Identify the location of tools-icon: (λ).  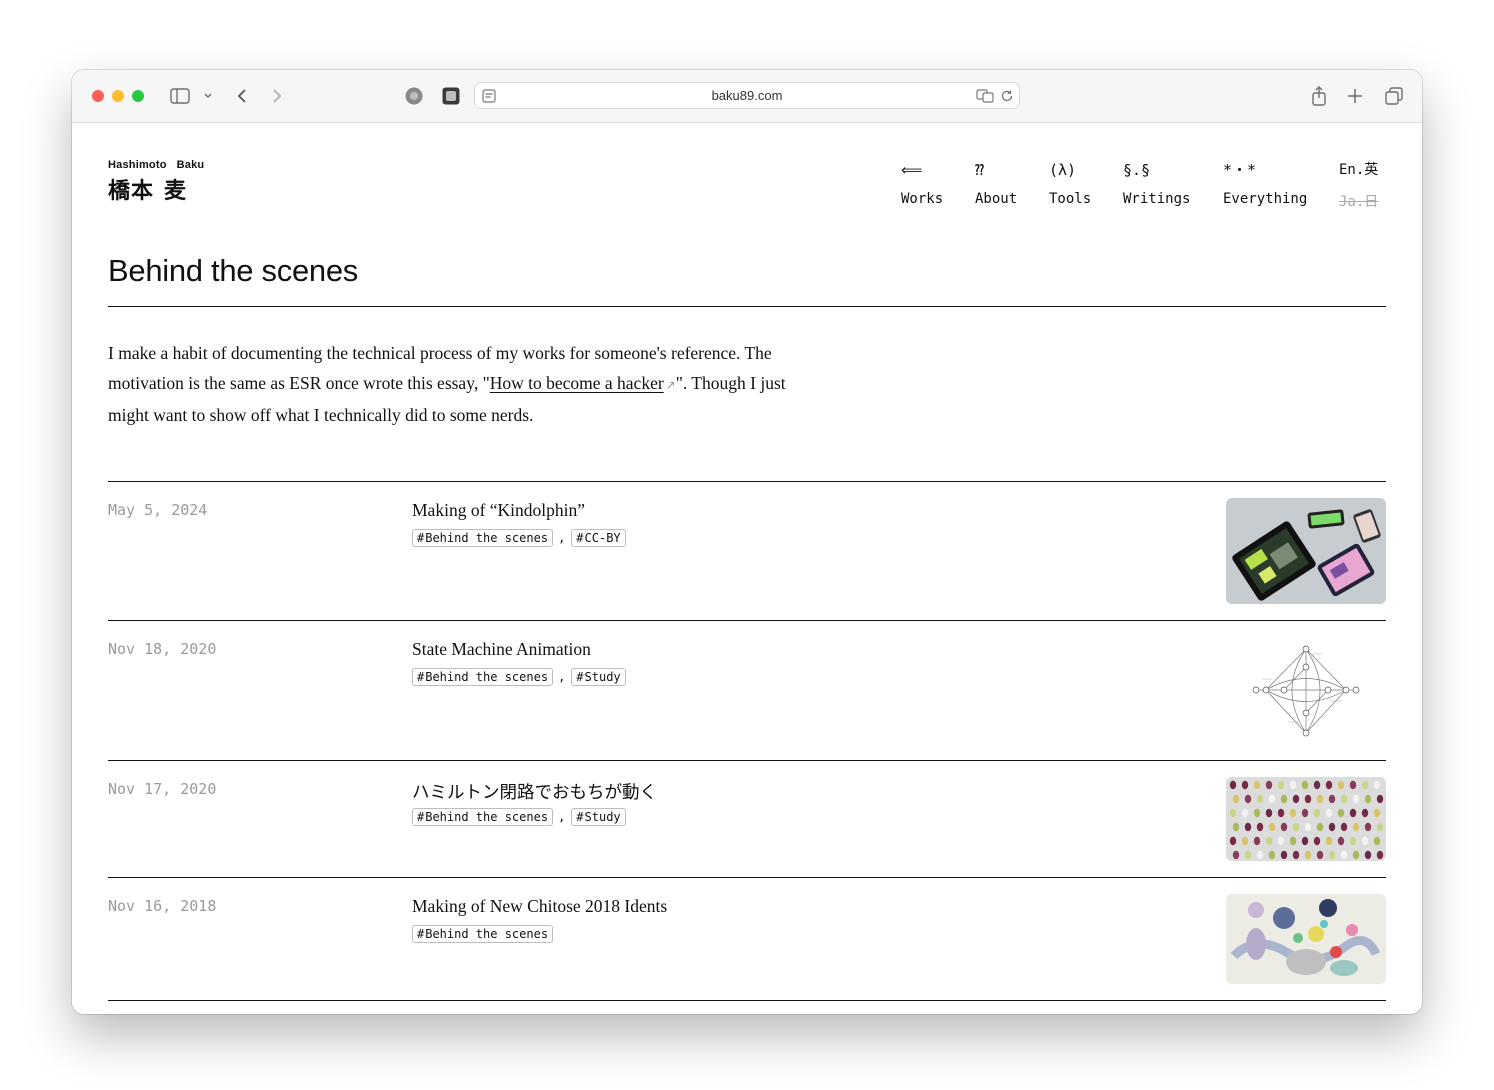
(1063, 170).